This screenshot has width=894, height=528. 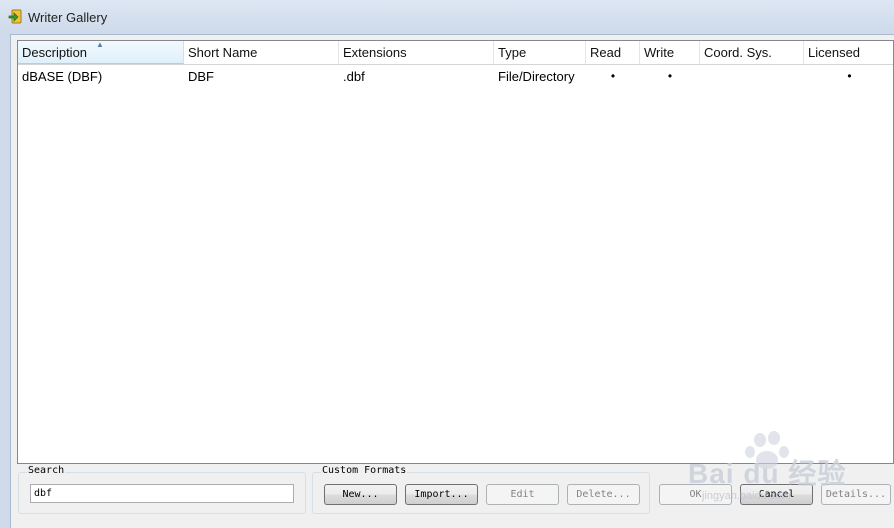 What do you see at coordinates (849, 76) in the screenshot?
I see `cell-licensed: •` at bounding box center [849, 76].